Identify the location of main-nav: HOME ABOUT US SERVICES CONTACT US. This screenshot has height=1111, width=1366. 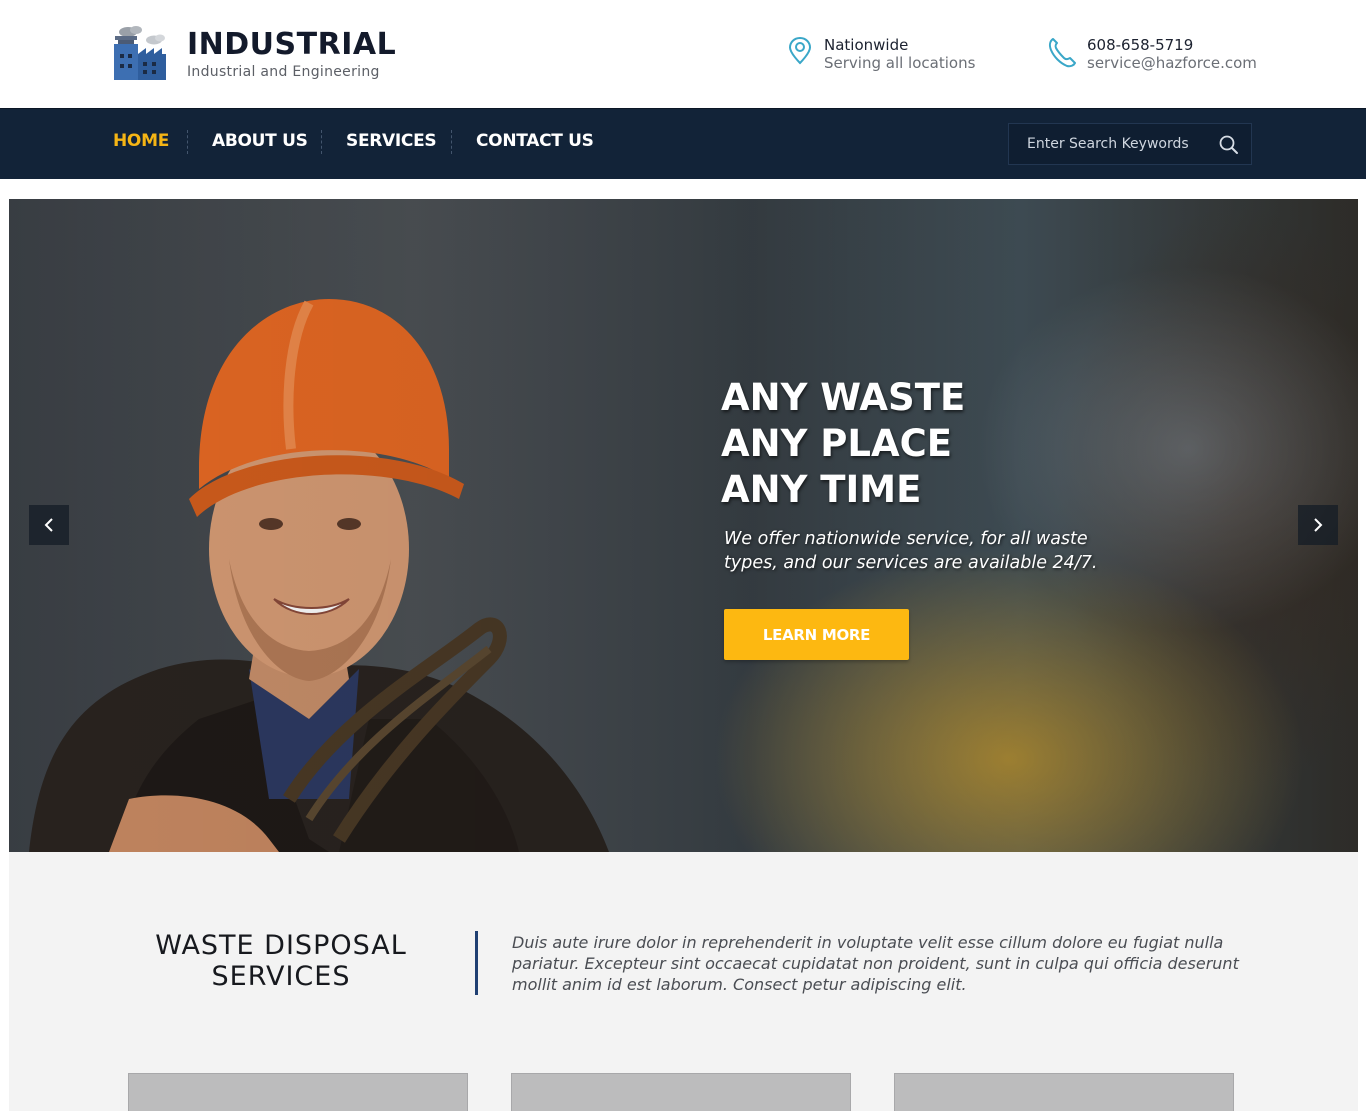
(683, 143).